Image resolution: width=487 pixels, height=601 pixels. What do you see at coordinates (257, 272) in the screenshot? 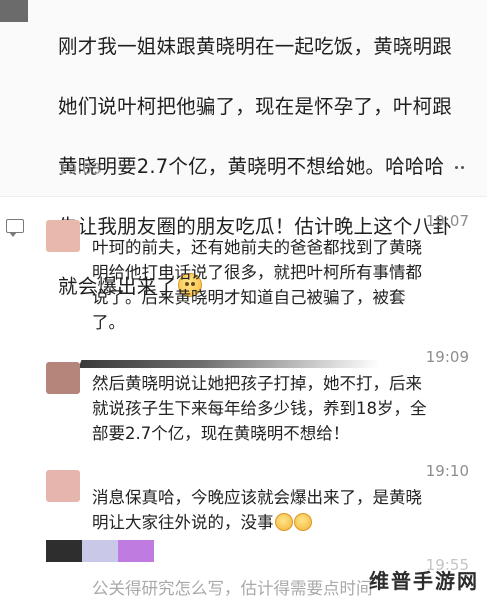
I see `comment-line: 明给他打电话说了很多，就把叶柯所有事情都` at bounding box center [257, 272].